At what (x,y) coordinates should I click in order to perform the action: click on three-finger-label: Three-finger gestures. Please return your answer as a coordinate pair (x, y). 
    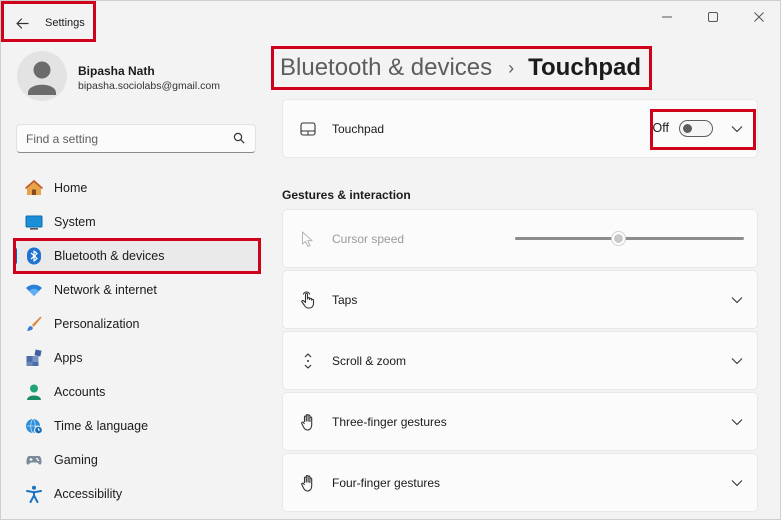
    Looking at the image, I should click on (389, 421).